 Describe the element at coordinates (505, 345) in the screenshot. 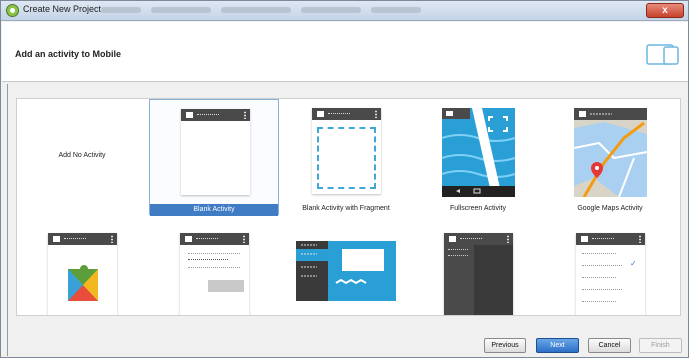

I see `previous-button: Previous` at that location.